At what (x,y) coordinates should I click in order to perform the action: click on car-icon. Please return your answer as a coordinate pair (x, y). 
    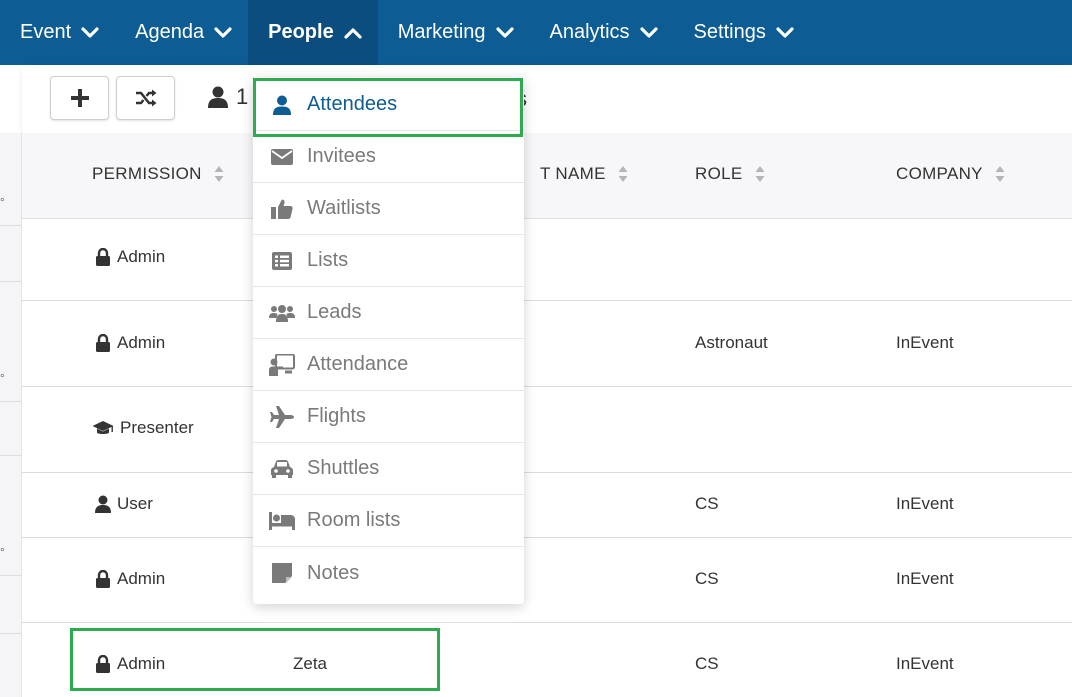
    Looking at the image, I should click on (282, 468).